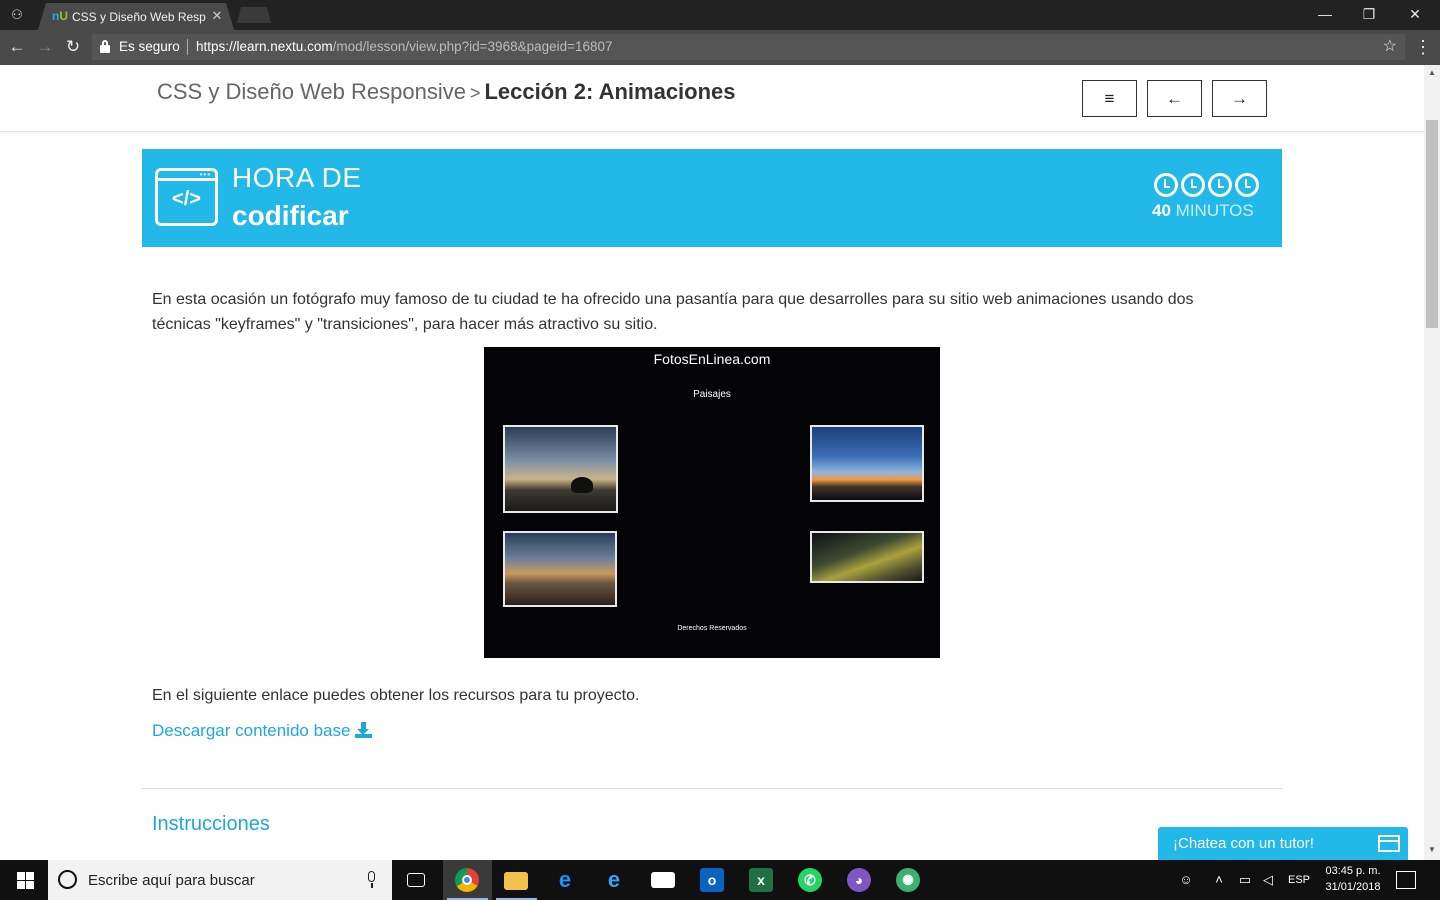  Describe the element at coordinates (139, 17) in the screenshot. I see `tab-title: CSS y Diseño Web Responsive` at that location.